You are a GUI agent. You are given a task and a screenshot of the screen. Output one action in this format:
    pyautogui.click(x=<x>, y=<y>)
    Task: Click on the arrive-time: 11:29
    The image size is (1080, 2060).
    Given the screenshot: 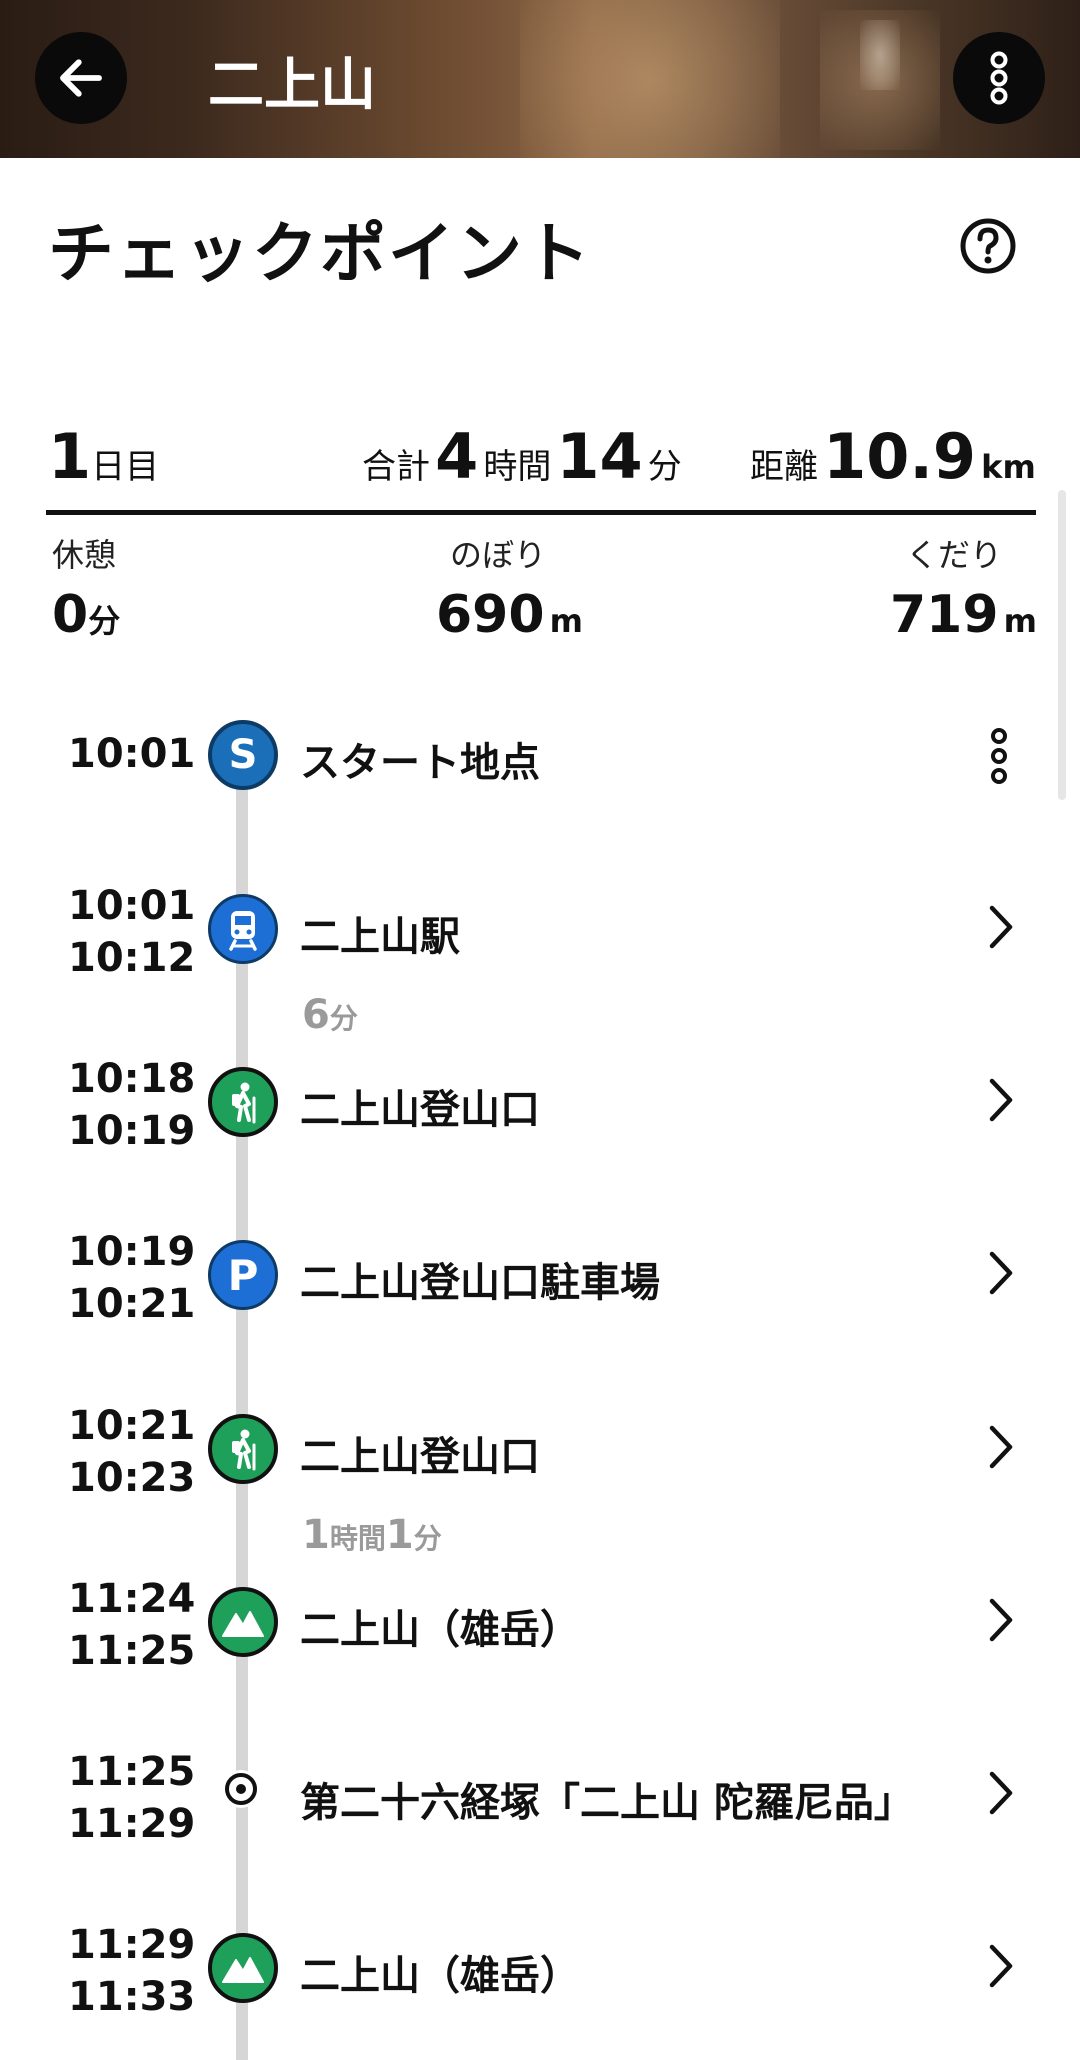 What is the action you would take?
    pyautogui.click(x=132, y=1945)
    